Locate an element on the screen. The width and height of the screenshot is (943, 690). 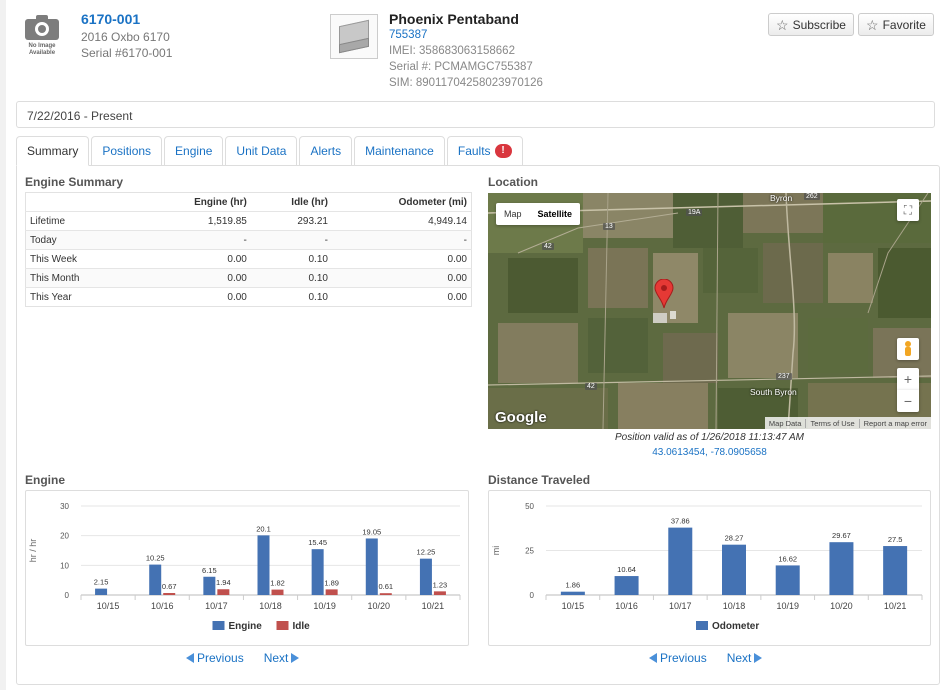
fullscreen-icon: ⛶ is located at coordinates (908, 210).